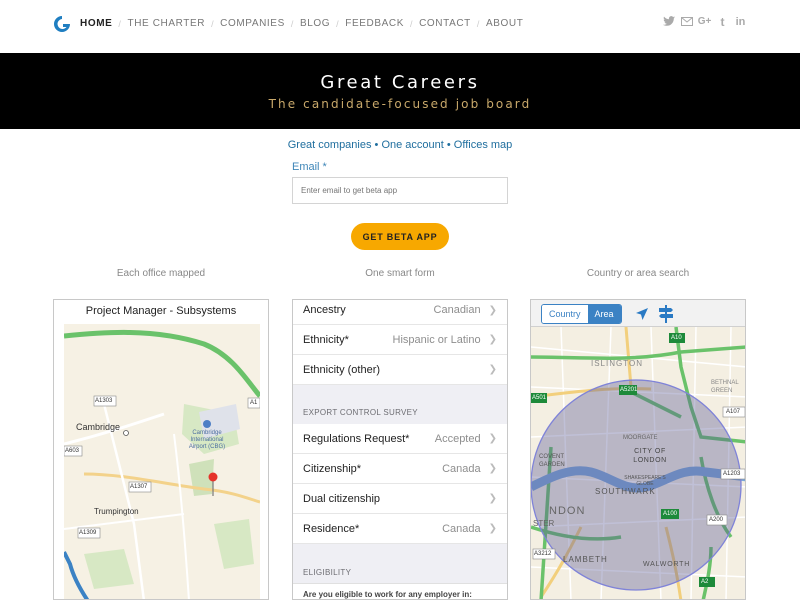  I want to click on get-beta-app-button: GET BETA APP, so click(400, 236).